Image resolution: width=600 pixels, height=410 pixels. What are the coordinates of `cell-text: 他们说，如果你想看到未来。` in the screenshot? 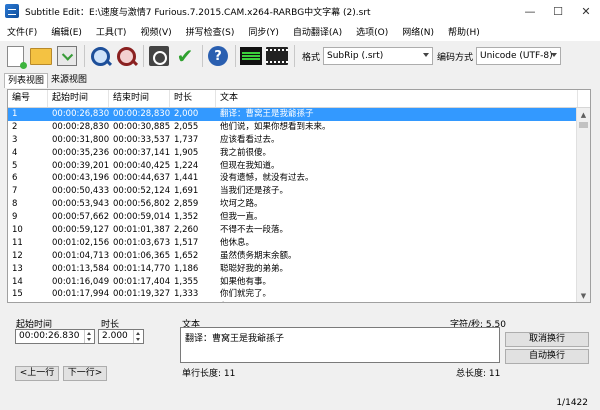 It's located at (275, 126).